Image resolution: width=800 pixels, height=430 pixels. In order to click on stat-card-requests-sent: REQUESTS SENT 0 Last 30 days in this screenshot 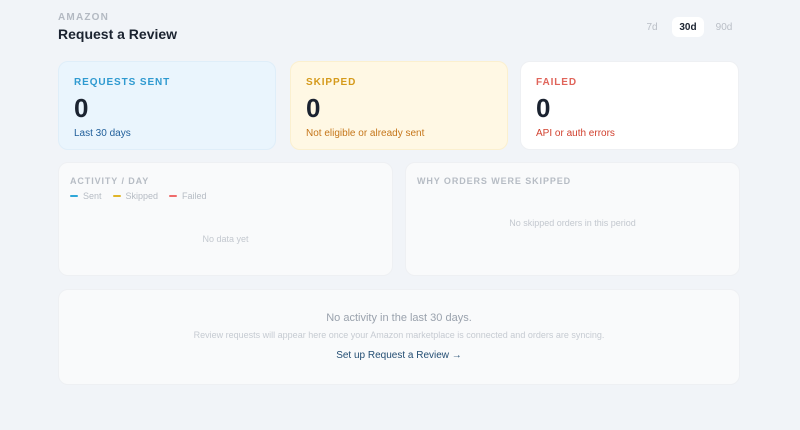, I will do `click(167, 105)`.